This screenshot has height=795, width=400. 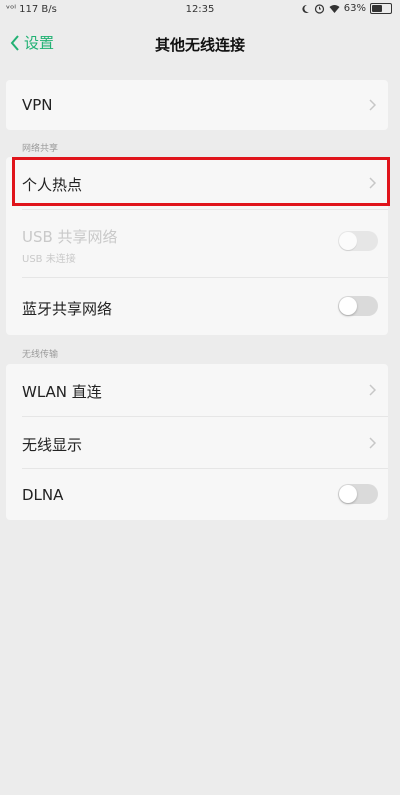 I want to click on page-title: 其他无线连接, so click(x=199, y=45).